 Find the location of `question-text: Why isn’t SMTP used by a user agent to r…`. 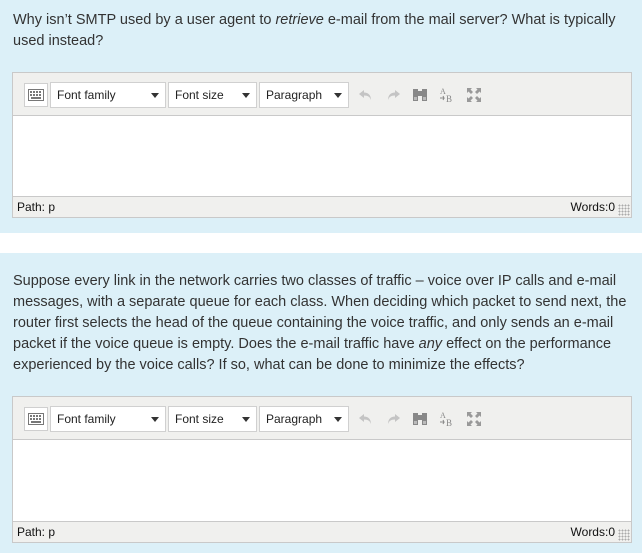

question-text: Why isn’t SMTP used by a user agent to r… is located at coordinates (324, 31).